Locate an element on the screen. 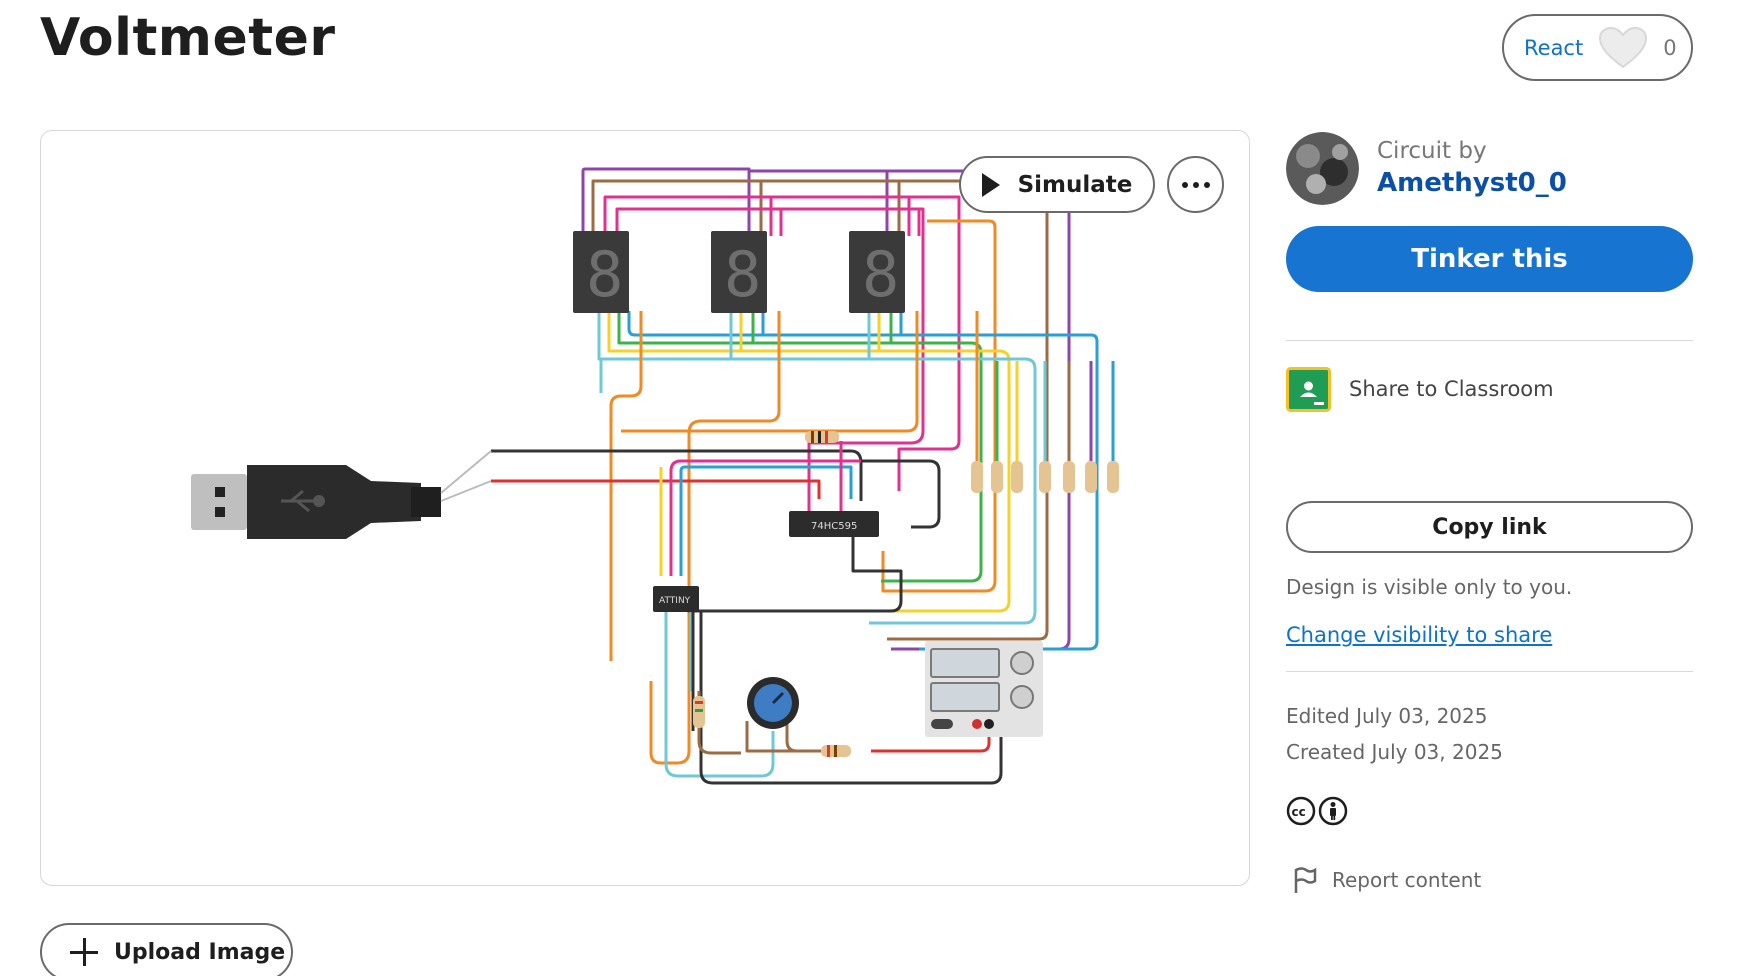 Image resolution: width=1742 pixels, height=976 pixels. shift-register-label: 74HC595 is located at coordinates (834, 526).